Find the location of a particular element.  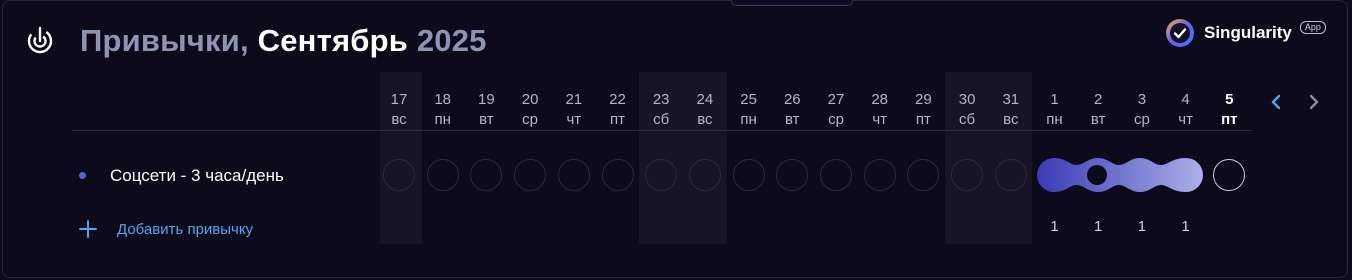

date-day: 2 is located at coordinates (1098, 99).